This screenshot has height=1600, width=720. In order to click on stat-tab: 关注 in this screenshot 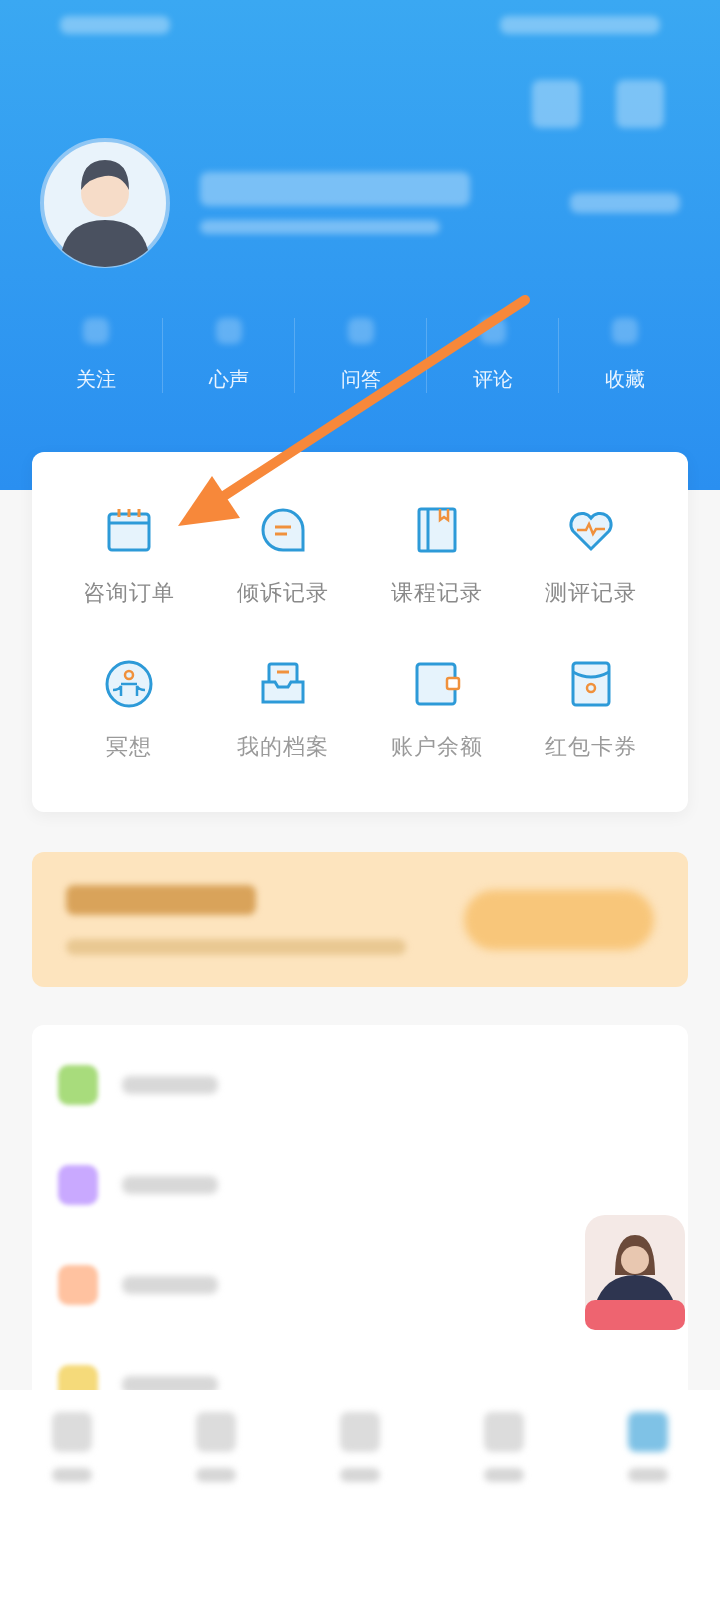, I will do `click(96, 379)`.